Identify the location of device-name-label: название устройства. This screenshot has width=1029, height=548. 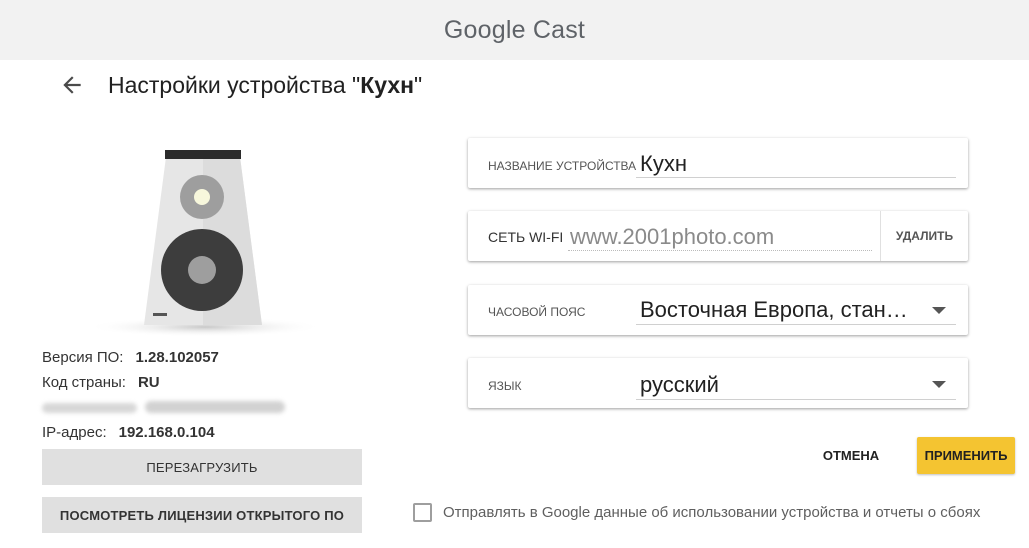
(562, 166).